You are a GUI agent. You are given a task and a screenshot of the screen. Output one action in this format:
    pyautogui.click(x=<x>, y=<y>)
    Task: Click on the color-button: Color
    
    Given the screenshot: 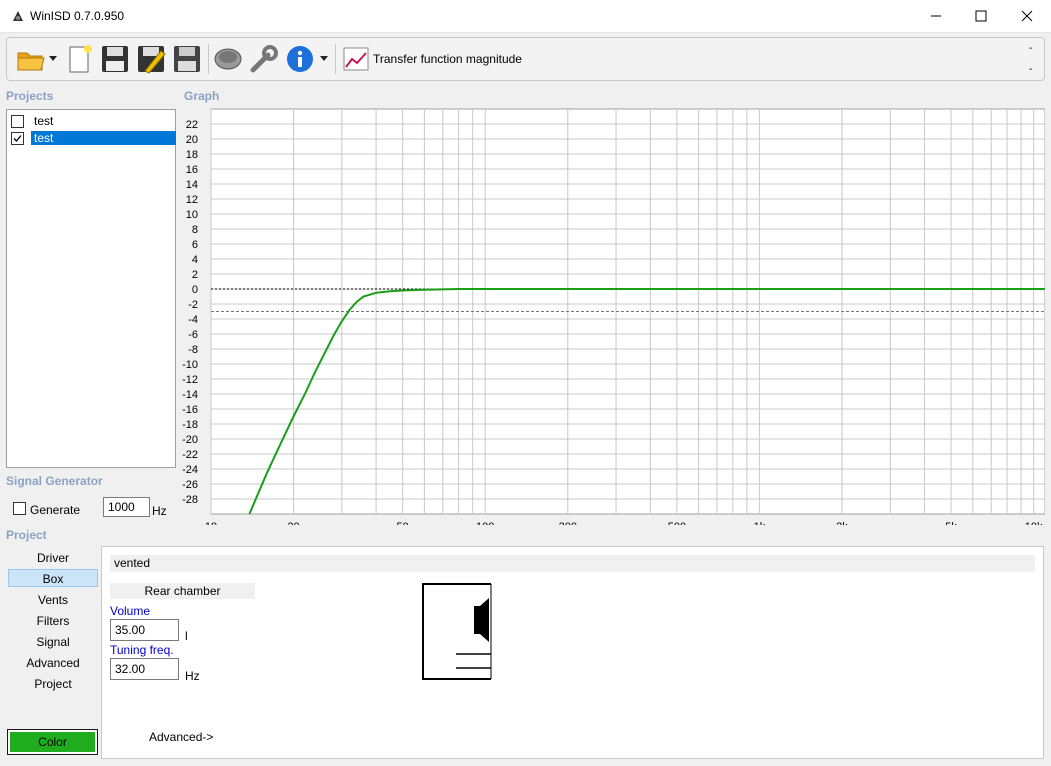 What is the action you would take?
    pyautogui.click(x=52, y=742)
    